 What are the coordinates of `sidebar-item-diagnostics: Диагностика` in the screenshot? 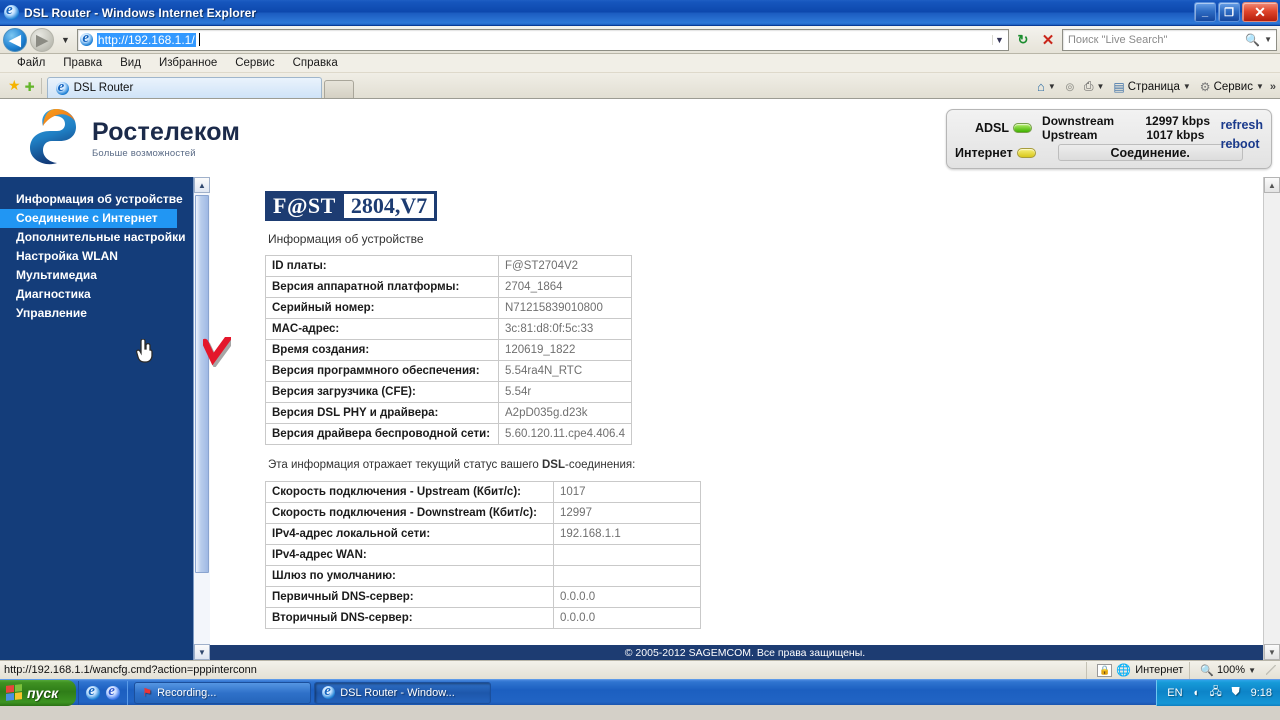 It's located at (105, 294).